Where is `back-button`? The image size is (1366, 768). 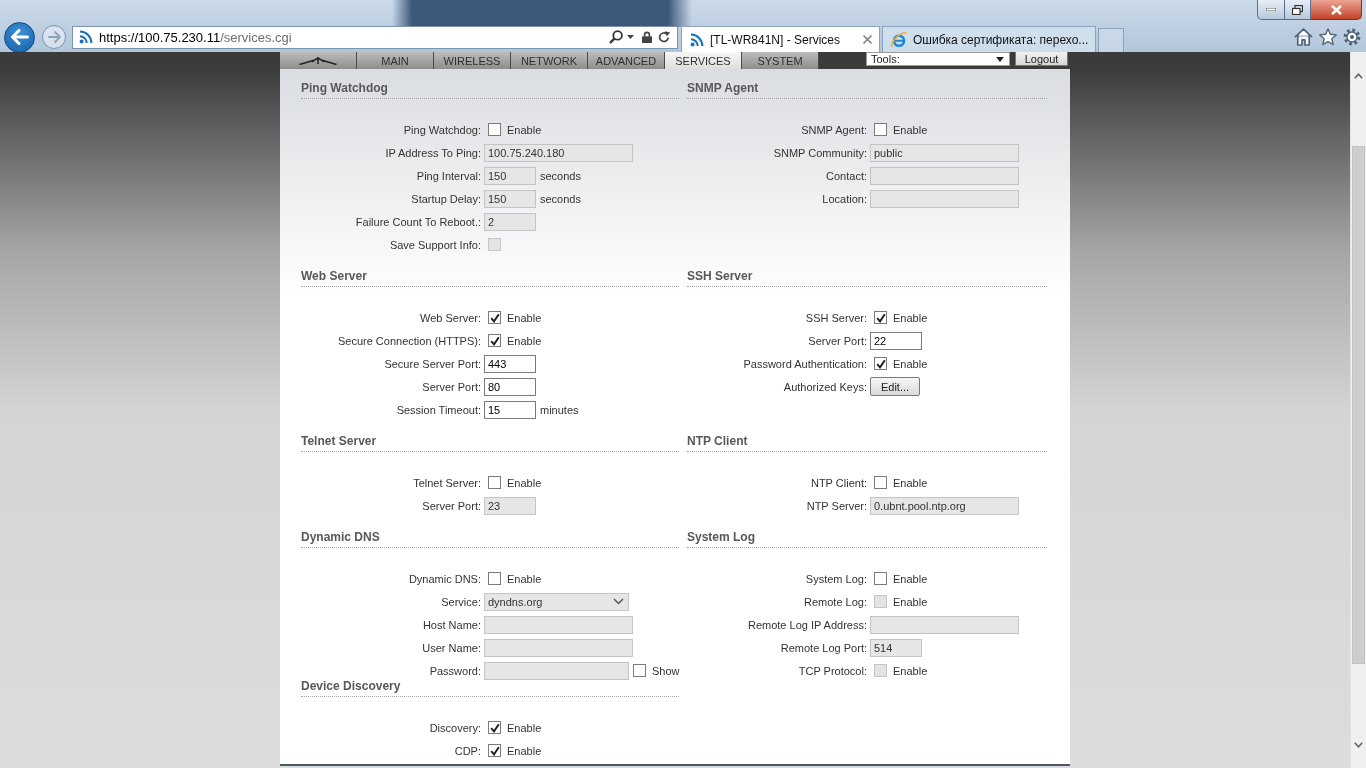 back-button is located at coordinates (19, 37).